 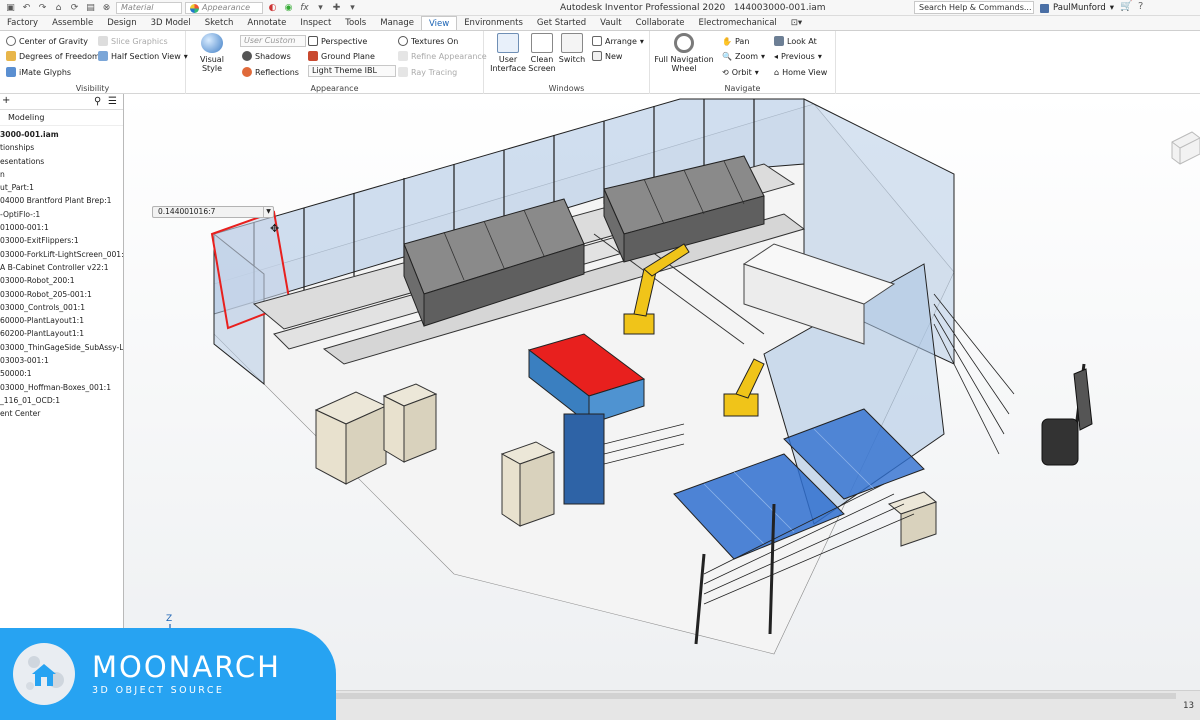 I want to click on browser-tree-item: 03000-Robot_205-001:1, so click(x=61, y=294).